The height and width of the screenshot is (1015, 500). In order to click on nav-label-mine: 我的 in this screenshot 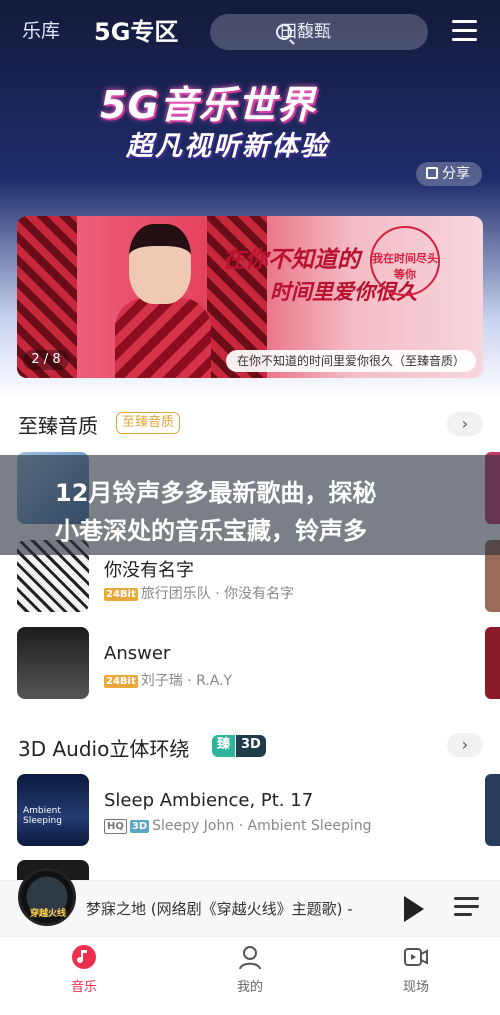, I will do `click(249, 987)`.